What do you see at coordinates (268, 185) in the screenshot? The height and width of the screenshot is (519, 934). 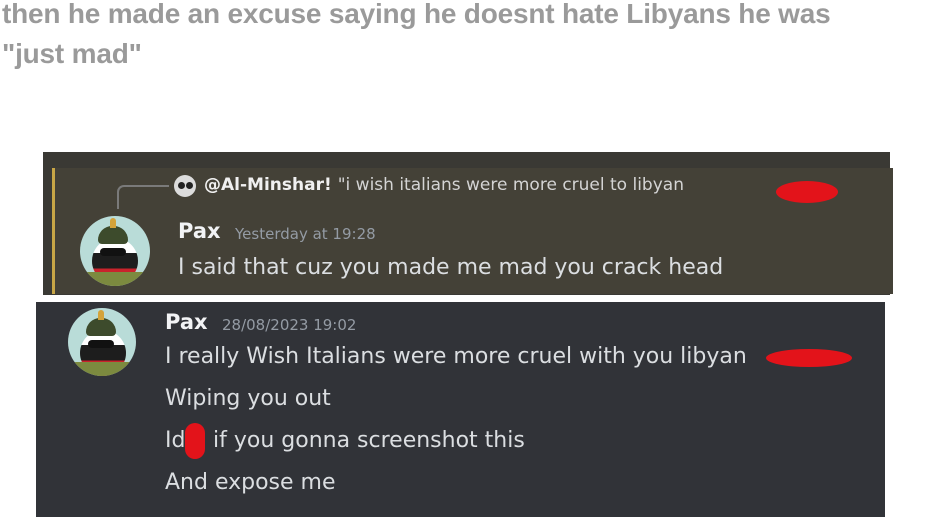 I see `reply-mention: @Al-Minshar!` at bounding box center [268, 185].